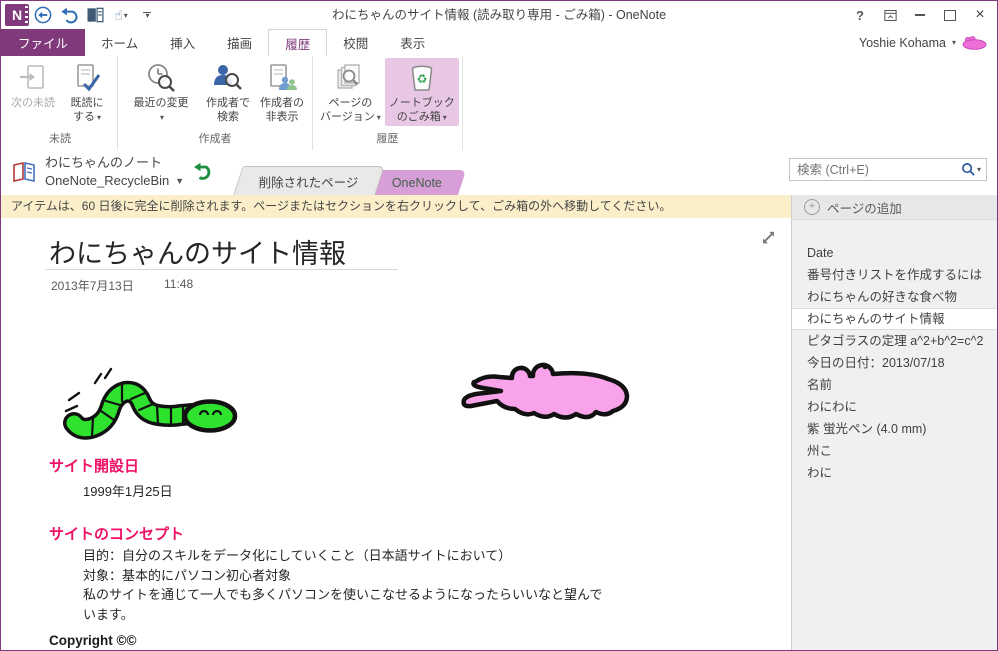 This screenshot has width=998, height=651. Describe the element at coordinates (894, 319) in the screenshot. I see `page-list-item-selected: わにちゃんのサイト情報` at that location.